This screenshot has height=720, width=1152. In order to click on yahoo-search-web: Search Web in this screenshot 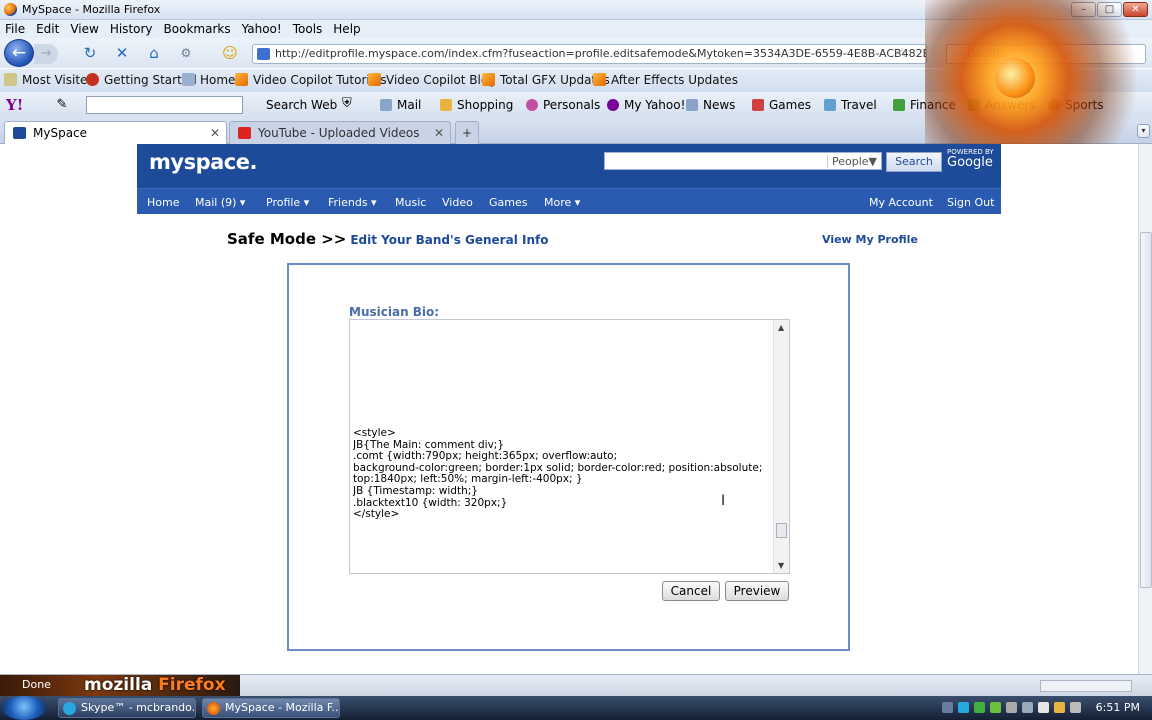, I will do `click(301, 105)`.